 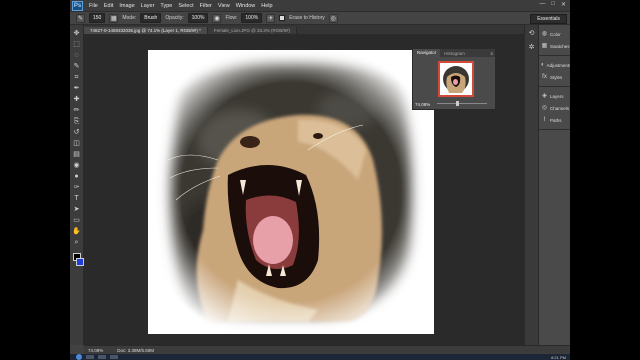 What do you see at coordinates (148, 6) in the screenshot?
I see `menu-layer: Layer` at bounding box center [148, 6].